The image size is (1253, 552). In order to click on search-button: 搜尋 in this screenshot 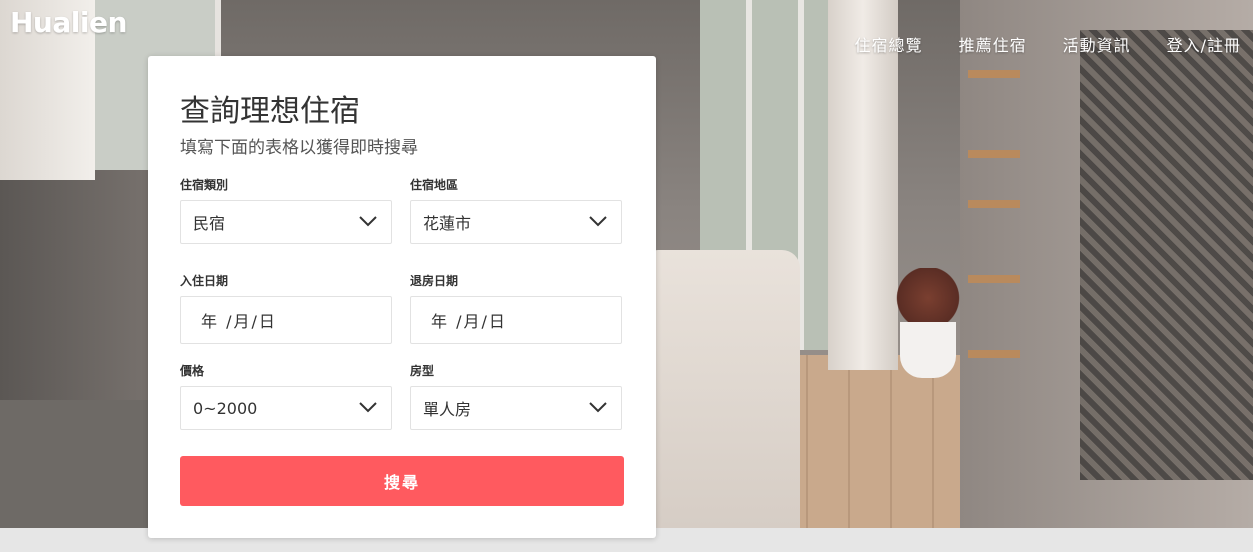, I will do `click(402, 481)`.